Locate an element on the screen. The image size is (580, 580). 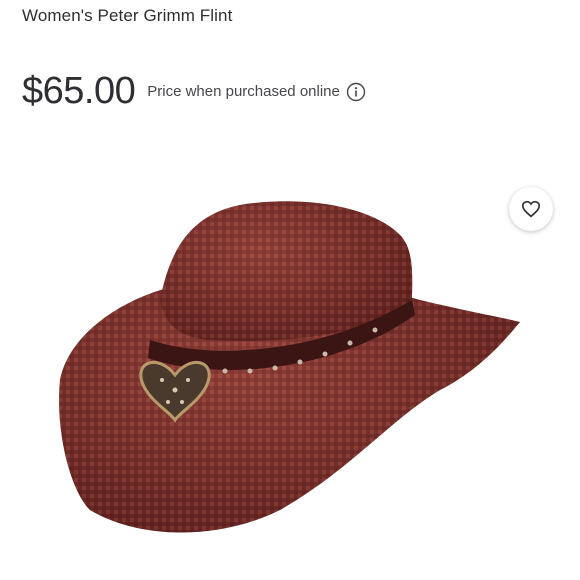
info-icon is located at coordinates (356, 92).